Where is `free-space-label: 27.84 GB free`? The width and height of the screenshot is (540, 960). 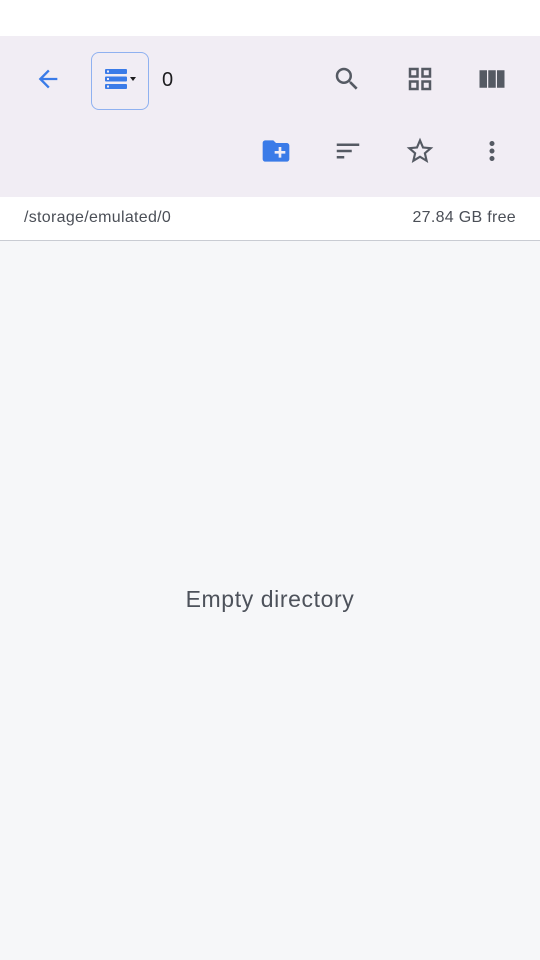
free-space-label: 27.84 GB free is located at coordinates (464, 217).